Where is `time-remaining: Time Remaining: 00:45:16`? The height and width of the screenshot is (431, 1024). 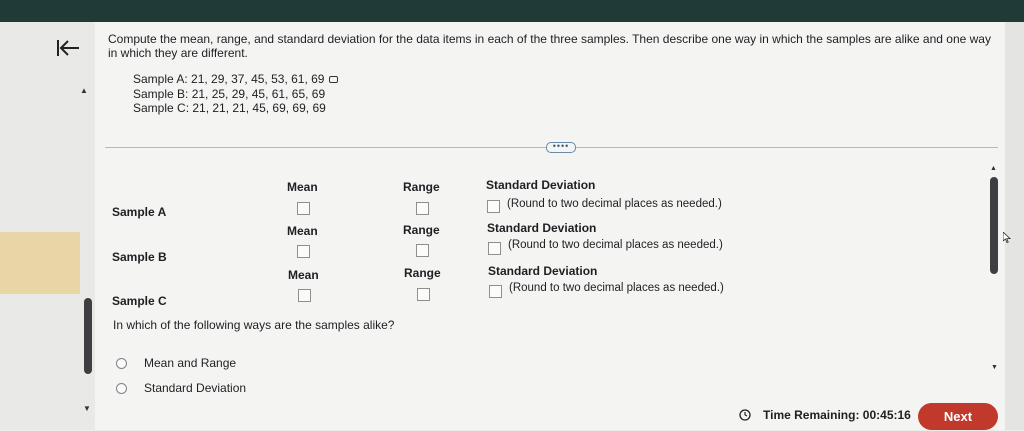
time-remaining: Time Remaining: 00:45:16 is located at coordinates (825, 415).